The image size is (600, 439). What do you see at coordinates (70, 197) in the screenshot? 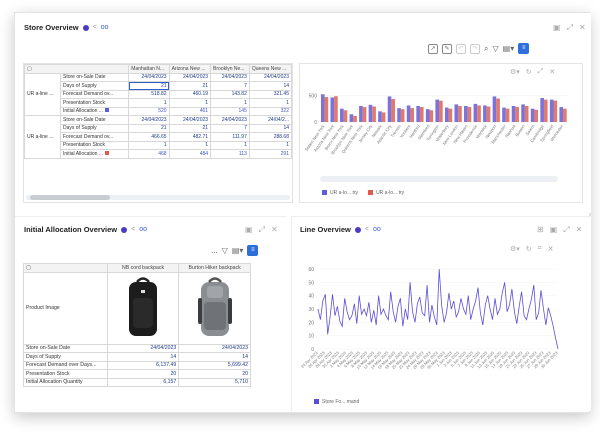
I see `scrollbar-thumb` at bounding box center [70, 197].